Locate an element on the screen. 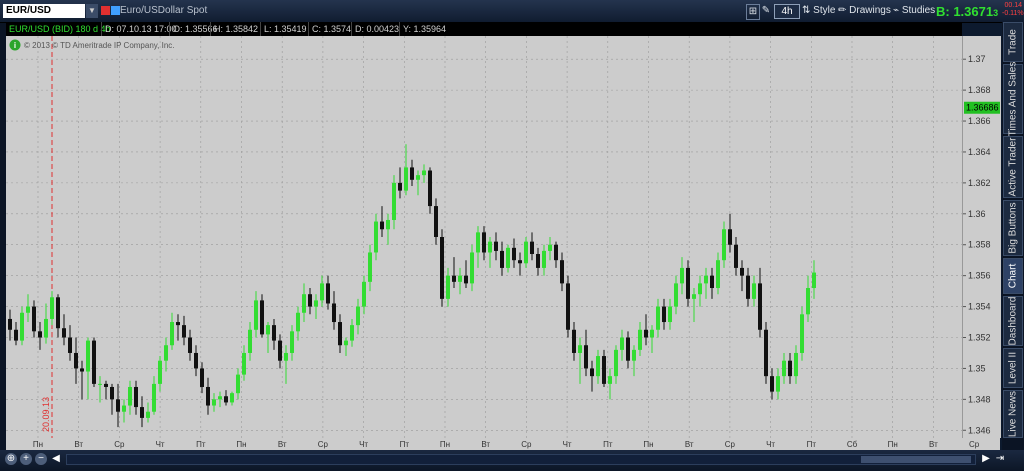 Image resolution: width=1024 pixels, height=471 pixels. time-tick-label: Чт is located at coordinates (160, 444).